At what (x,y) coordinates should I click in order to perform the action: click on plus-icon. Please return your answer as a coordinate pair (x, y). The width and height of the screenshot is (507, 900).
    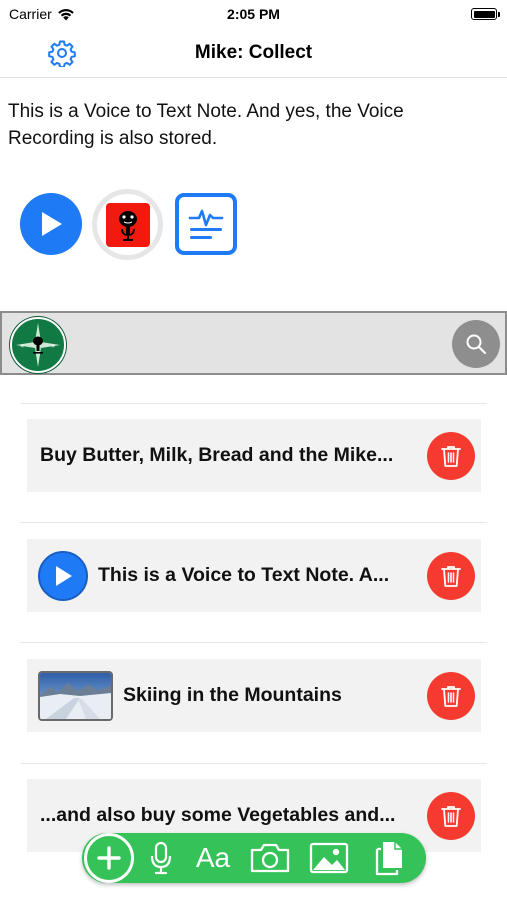
    Looking at the image, I should click on (109, 858).